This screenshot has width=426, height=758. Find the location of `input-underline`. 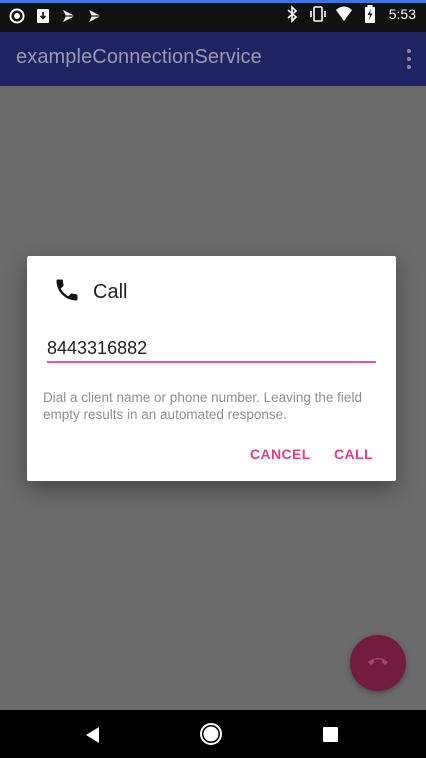

input-underline is located at coordinates (211, 362).